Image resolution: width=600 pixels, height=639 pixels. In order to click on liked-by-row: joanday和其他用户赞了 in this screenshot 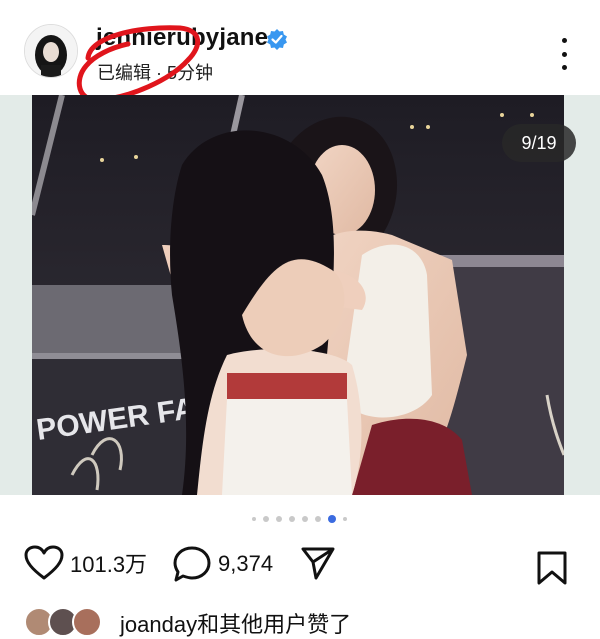, I will do `click(304, 621)`.